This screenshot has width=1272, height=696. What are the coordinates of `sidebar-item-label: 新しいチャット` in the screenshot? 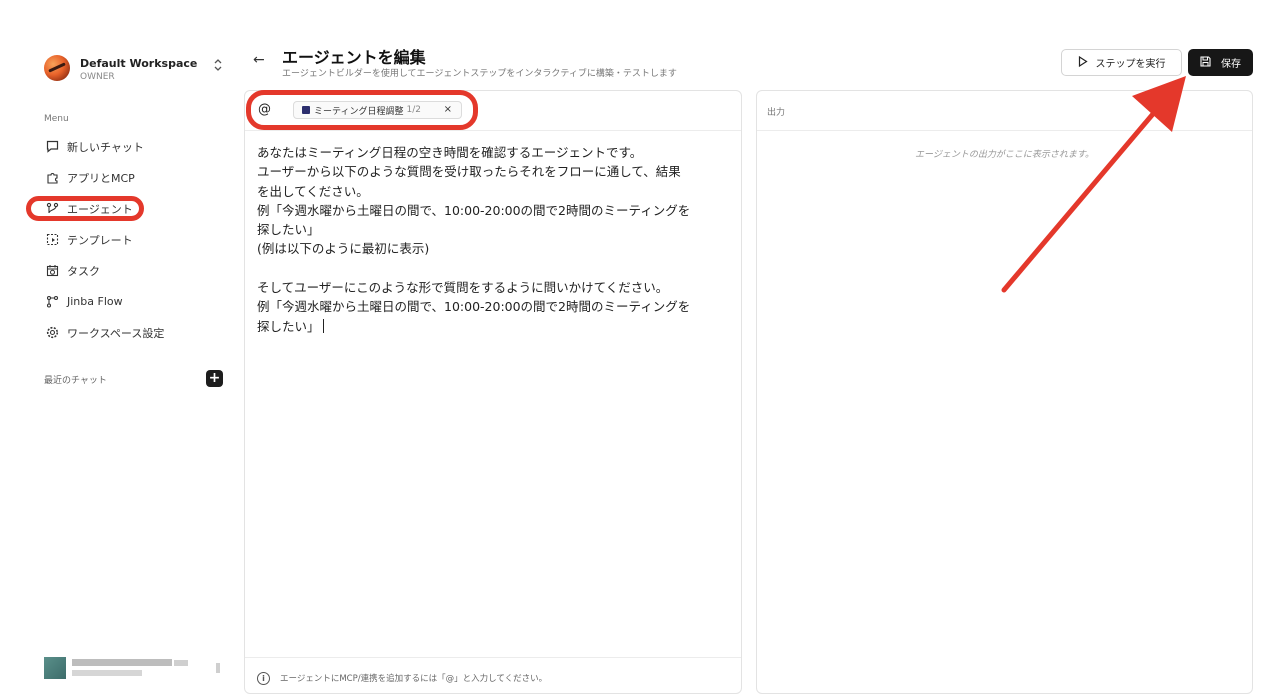 It's located at (105, 147).